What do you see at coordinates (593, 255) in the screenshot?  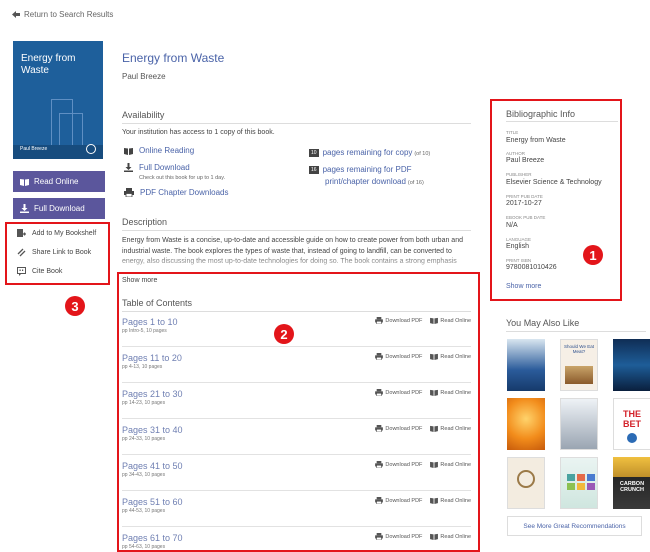 I see `callout-marker-1: 1` at bounding box center [593, 255].